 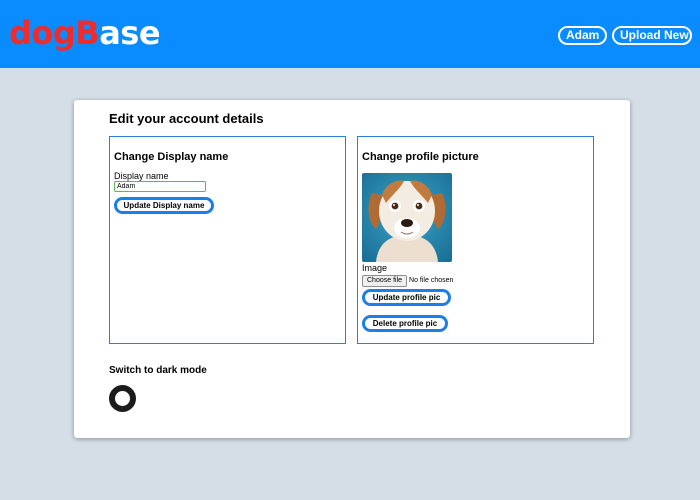 I want to click on dark-mode-label: Switch to dark mode, so click(x=158, y=370).